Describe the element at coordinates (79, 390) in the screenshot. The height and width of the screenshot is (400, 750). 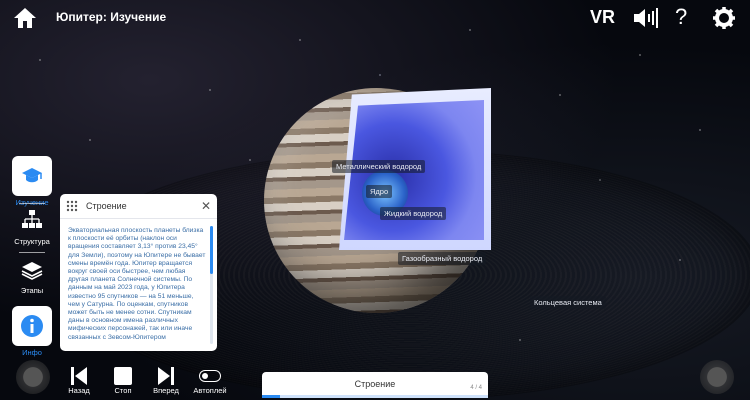
I see `back-label: Назад` at that location.